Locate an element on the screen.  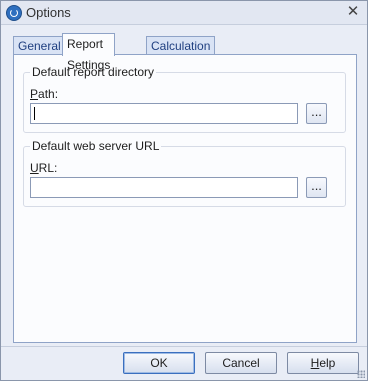
url-label-accel: U is located at coordinates (34, 168).